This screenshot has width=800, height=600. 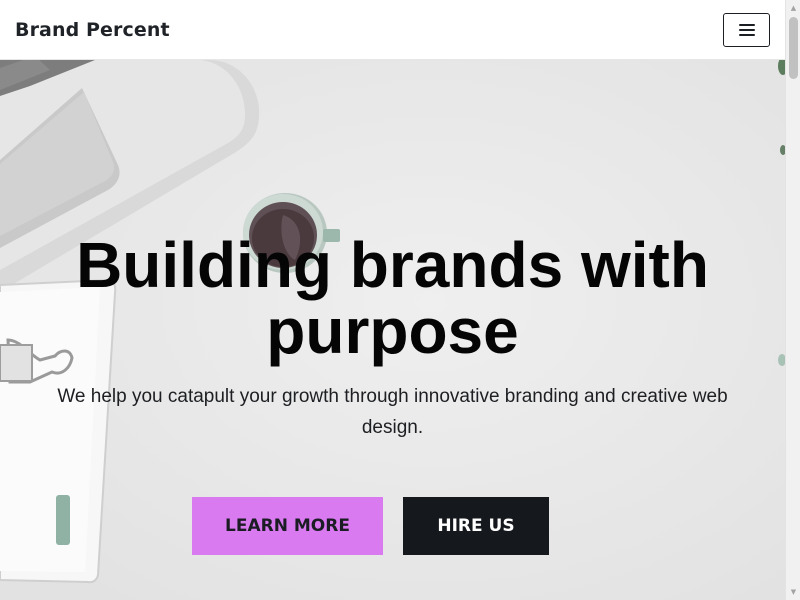 I want to click on navbar: Brand Percent, so click(x=392, y=30).